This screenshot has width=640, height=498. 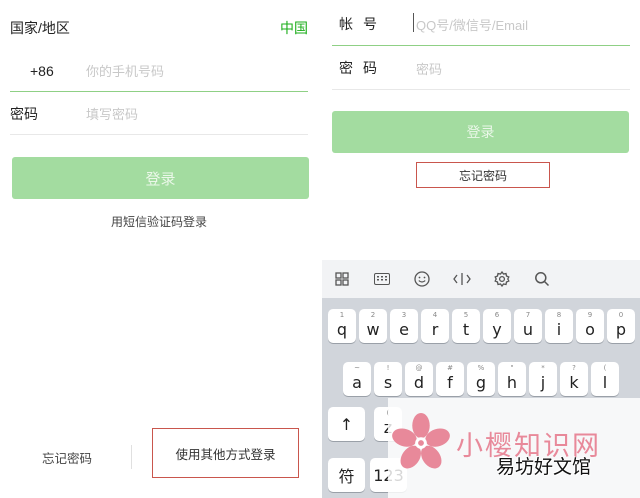 I want to click on key-secondary-label: %, so click(x=481, y=368).